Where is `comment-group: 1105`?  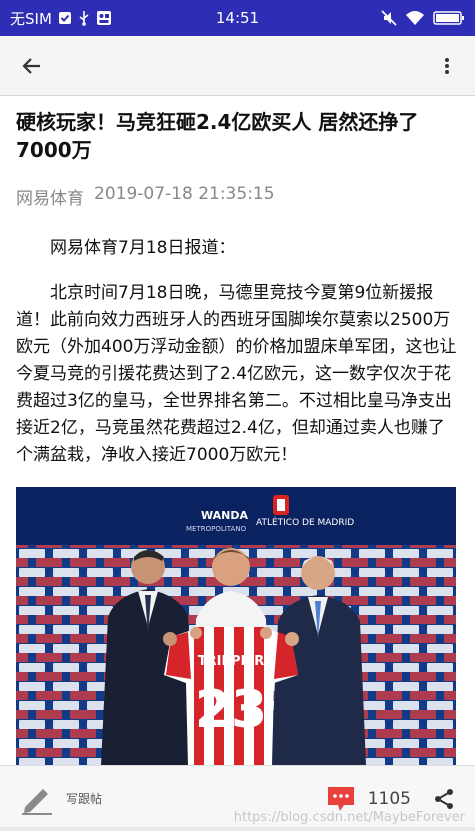
comment-group: 1105 is located at coordinates (390, 799).